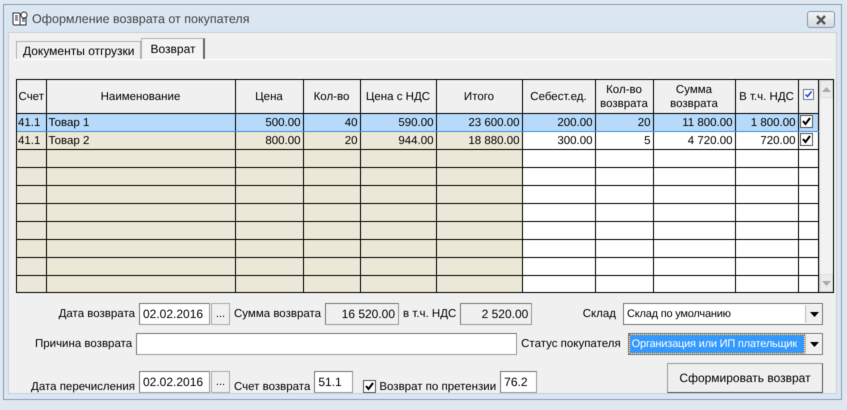  Describe the element at coordinates (398, 97) in the screenshot. I see `column-header: Цена с НДС` at that location.